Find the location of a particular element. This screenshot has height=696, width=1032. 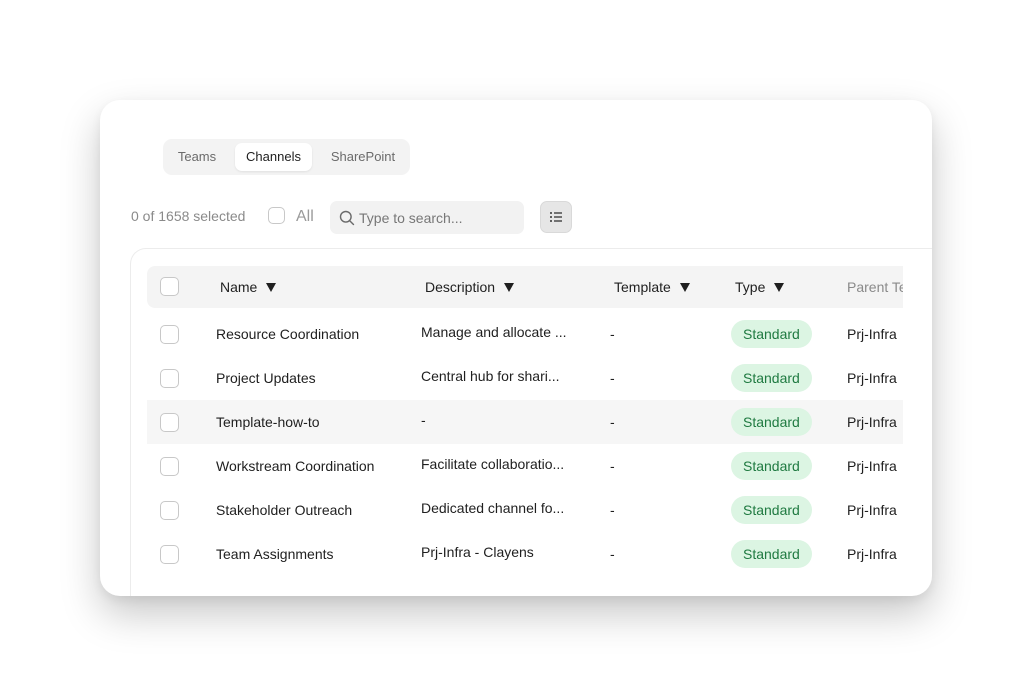

select-all-label: All is located at coordinates (305, 216).